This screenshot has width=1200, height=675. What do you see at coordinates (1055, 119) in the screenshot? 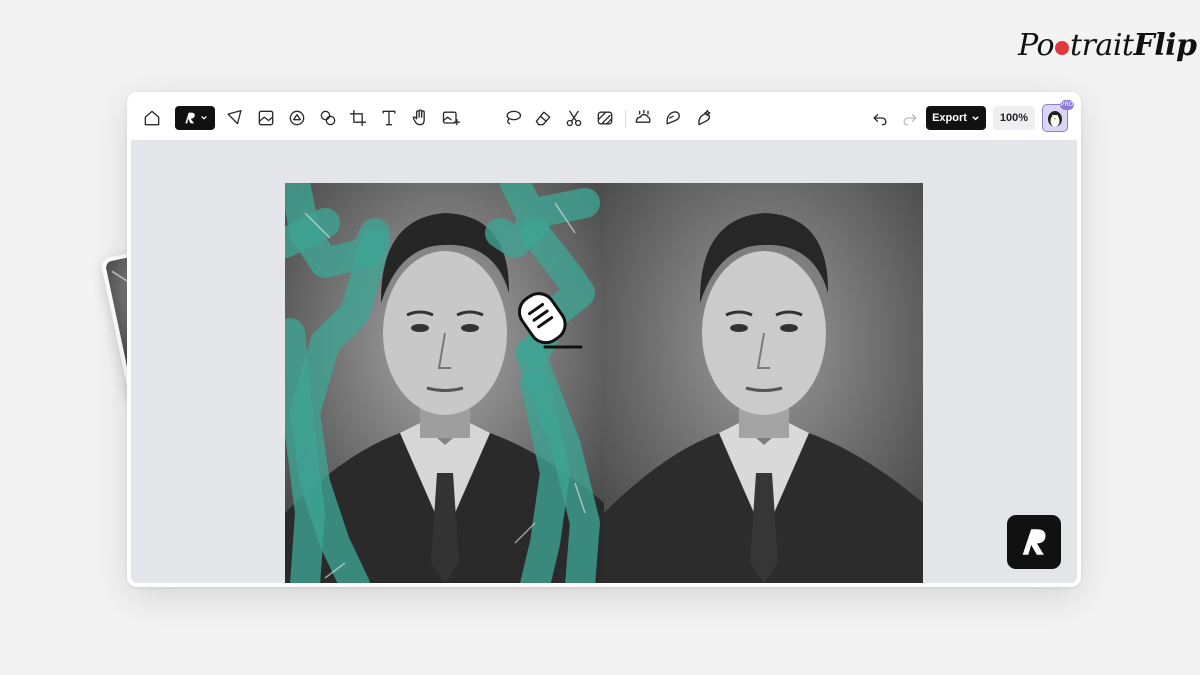
I see `penguin-avatar-icon` at bounding box center [1055, 119].